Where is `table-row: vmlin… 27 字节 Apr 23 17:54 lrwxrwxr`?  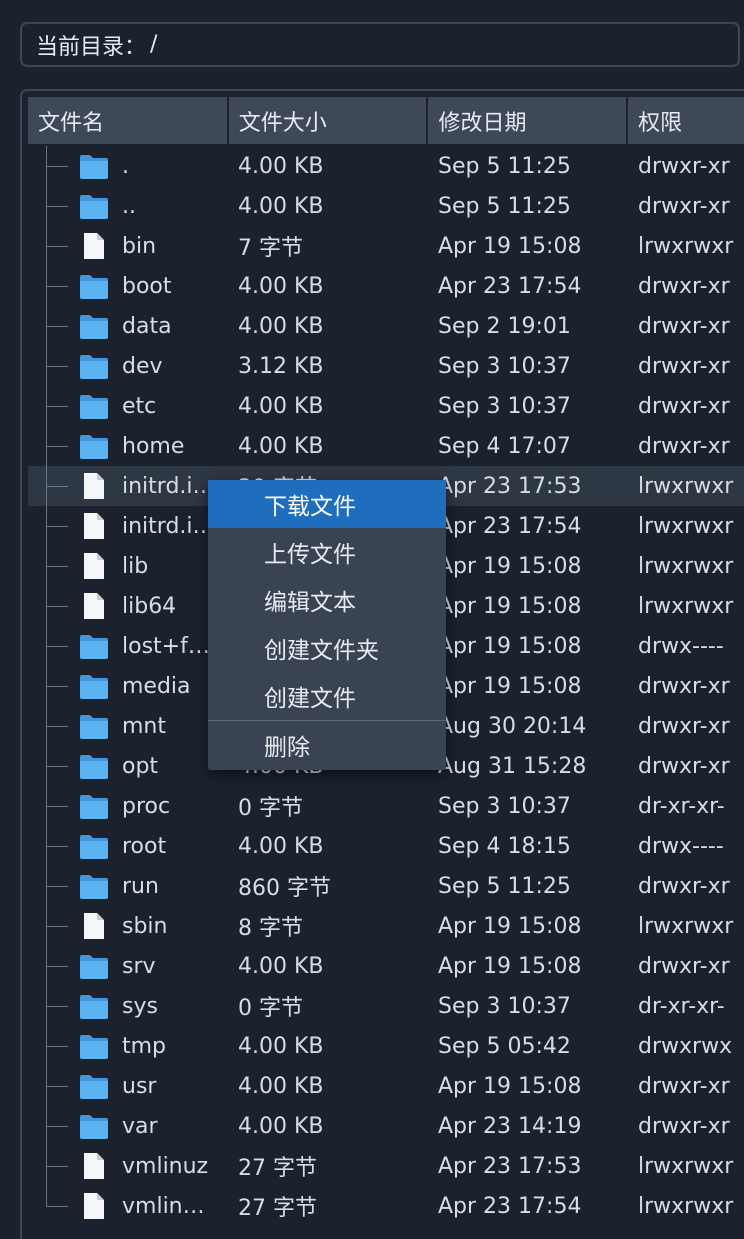
table-row: vmlin… 27 字节 Apr 23 17:54 lrwxrwxr is located at coordinates (386, 1206).